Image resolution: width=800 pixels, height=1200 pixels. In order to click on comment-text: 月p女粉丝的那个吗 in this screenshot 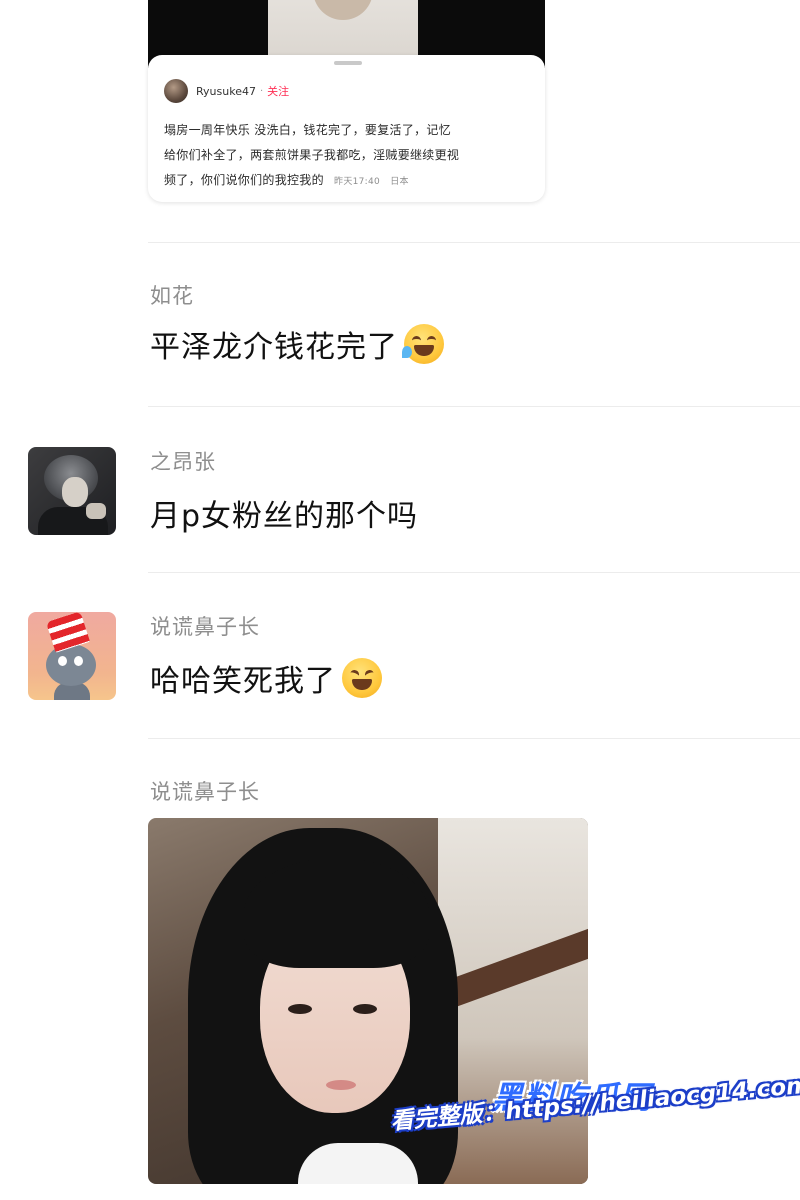, I will do `click(284, 513)`.